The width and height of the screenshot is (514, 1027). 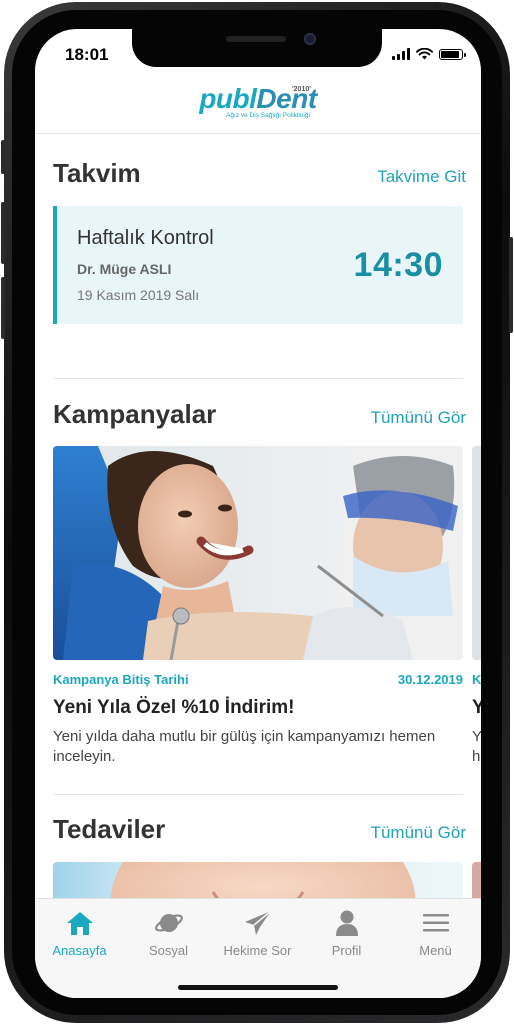 I want to click on next-campaign-card-peek: K Y Y h, so click(x=476, y=606).